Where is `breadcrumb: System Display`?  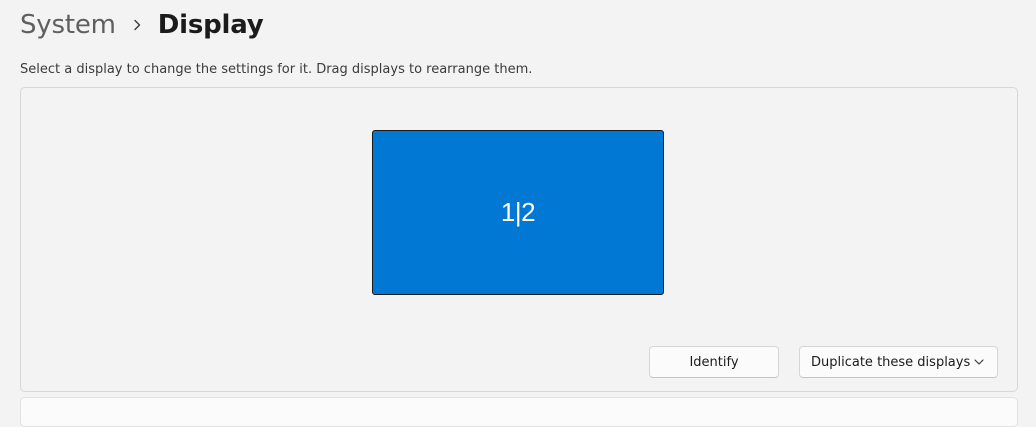 breadcrumb: System Display is located at coordinates (142, 25).